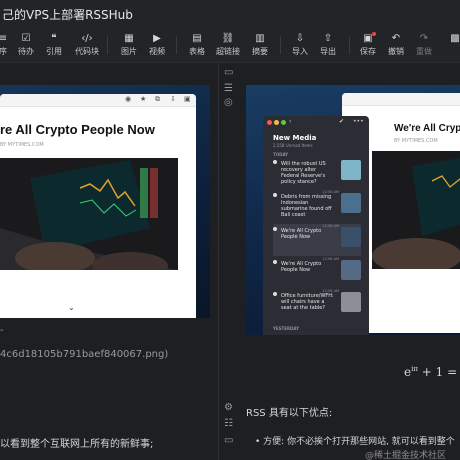  What do you see at coordinates (173, 99) in the screenshot?
I see `download-icon: ⇩` at bounding box center [173, 99].